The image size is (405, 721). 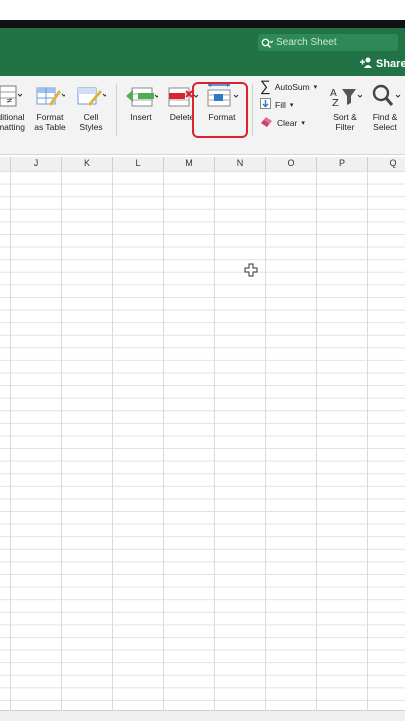 What do you see at coordinates (189, 163) in the screenshot?
I see `column-header: M` at bounding box center [189, 163].